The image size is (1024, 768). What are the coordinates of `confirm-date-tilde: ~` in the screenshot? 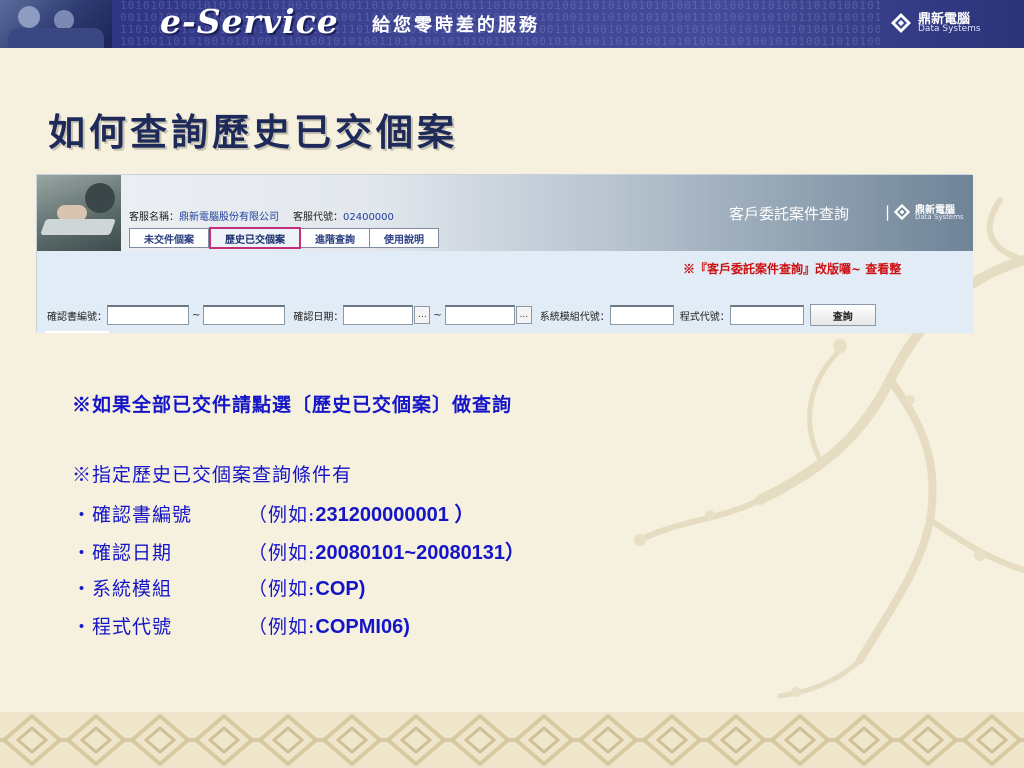 It's located at (437, 315).